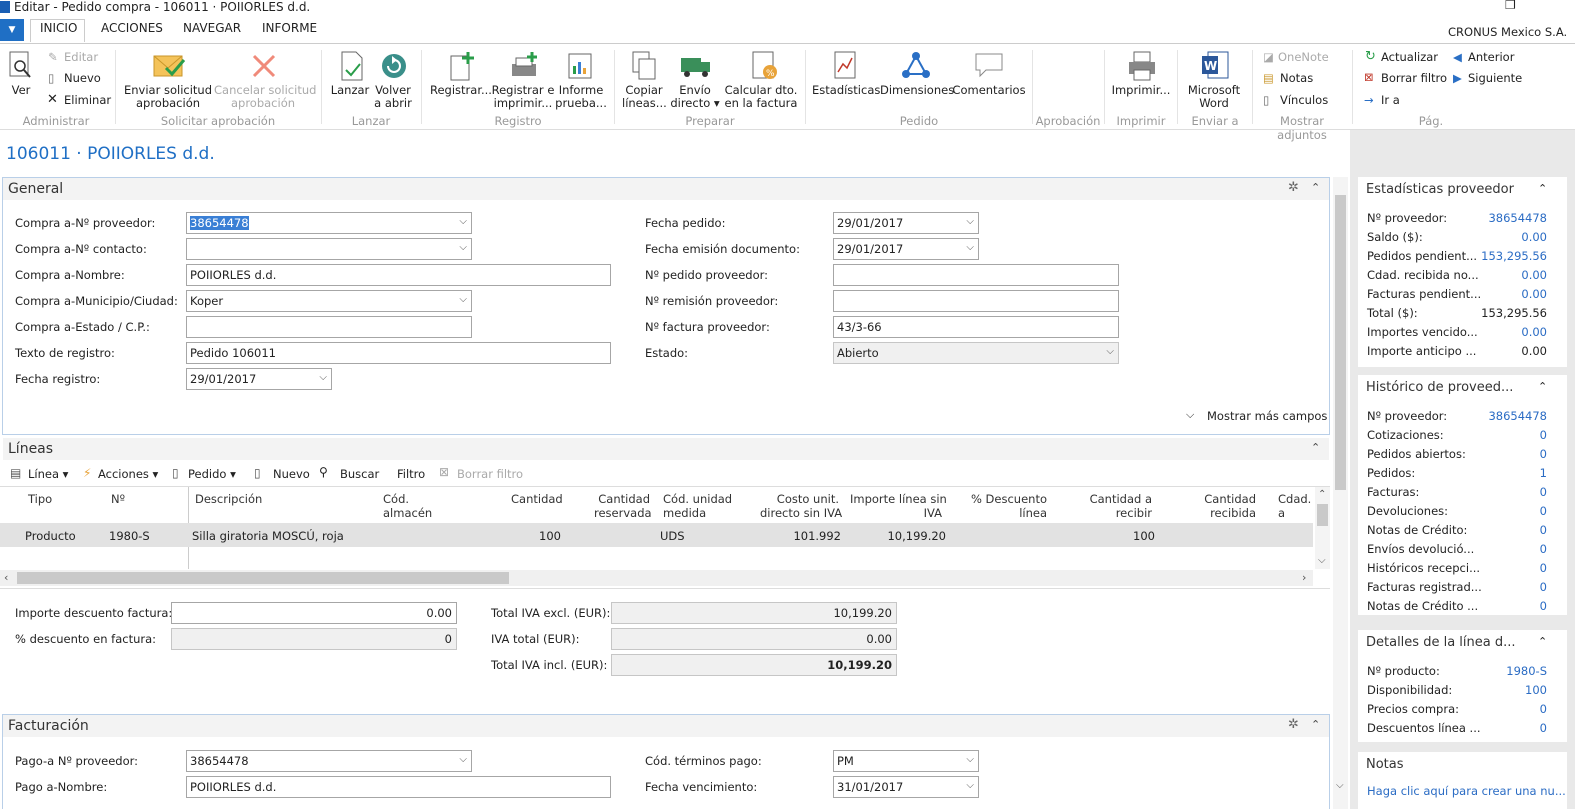 The width and height of the screenshot is (1575, 809). What do you see at coordinates (1303, 57) in the screenshot?
I see `onenote-button: OneNote` at bounding box center [1303, 57].